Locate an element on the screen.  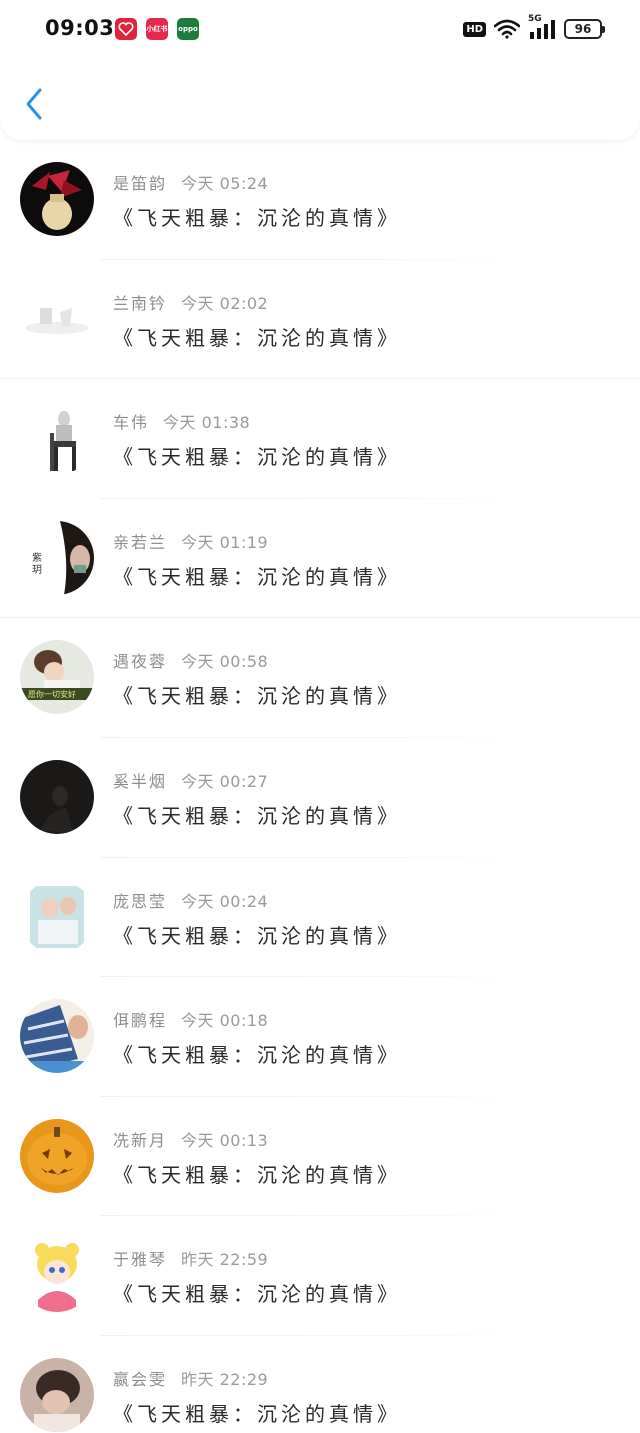
sender-name: 车伟 is located at coordinates (131, 423).